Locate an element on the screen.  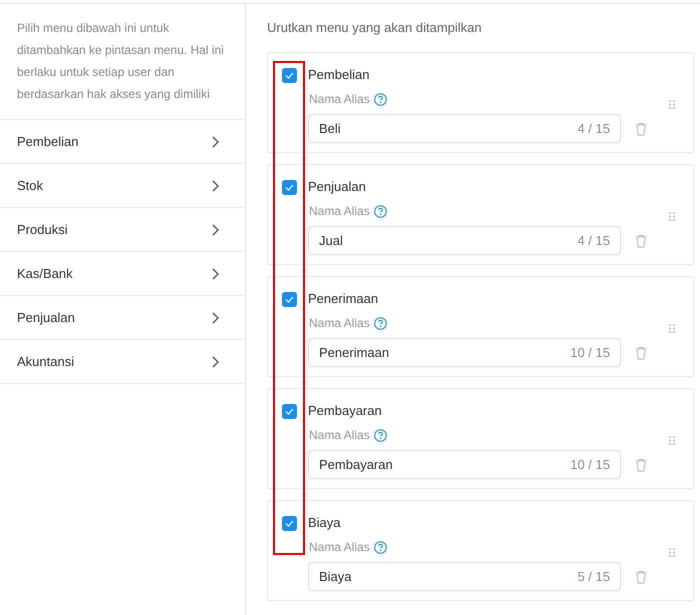
alias-input: Penerimaan 10 / 15 is located at coordinates (464, 352).